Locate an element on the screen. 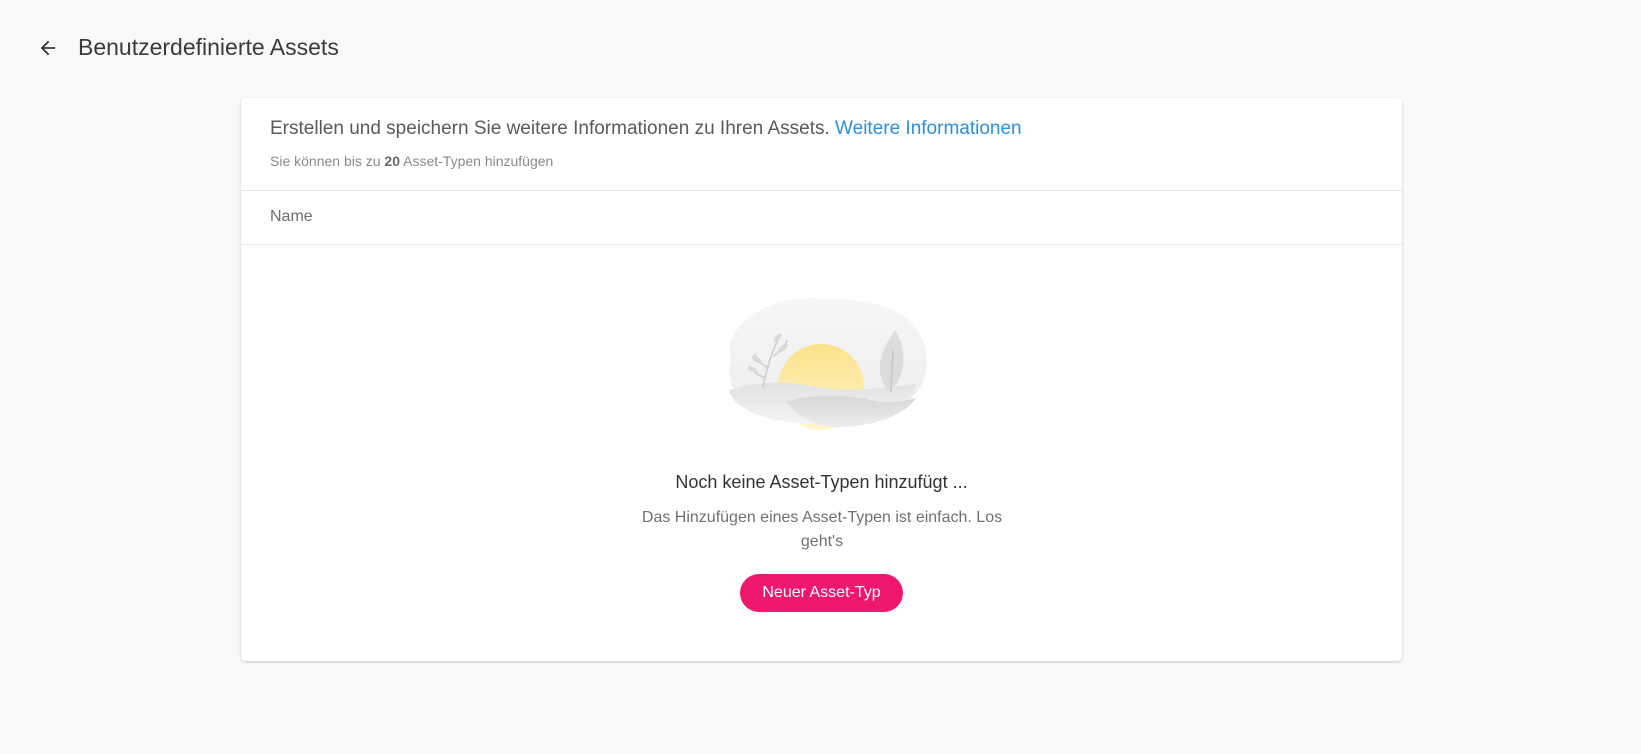  more-info-link: Weitere Informationen is located at coordinates (928, 128).